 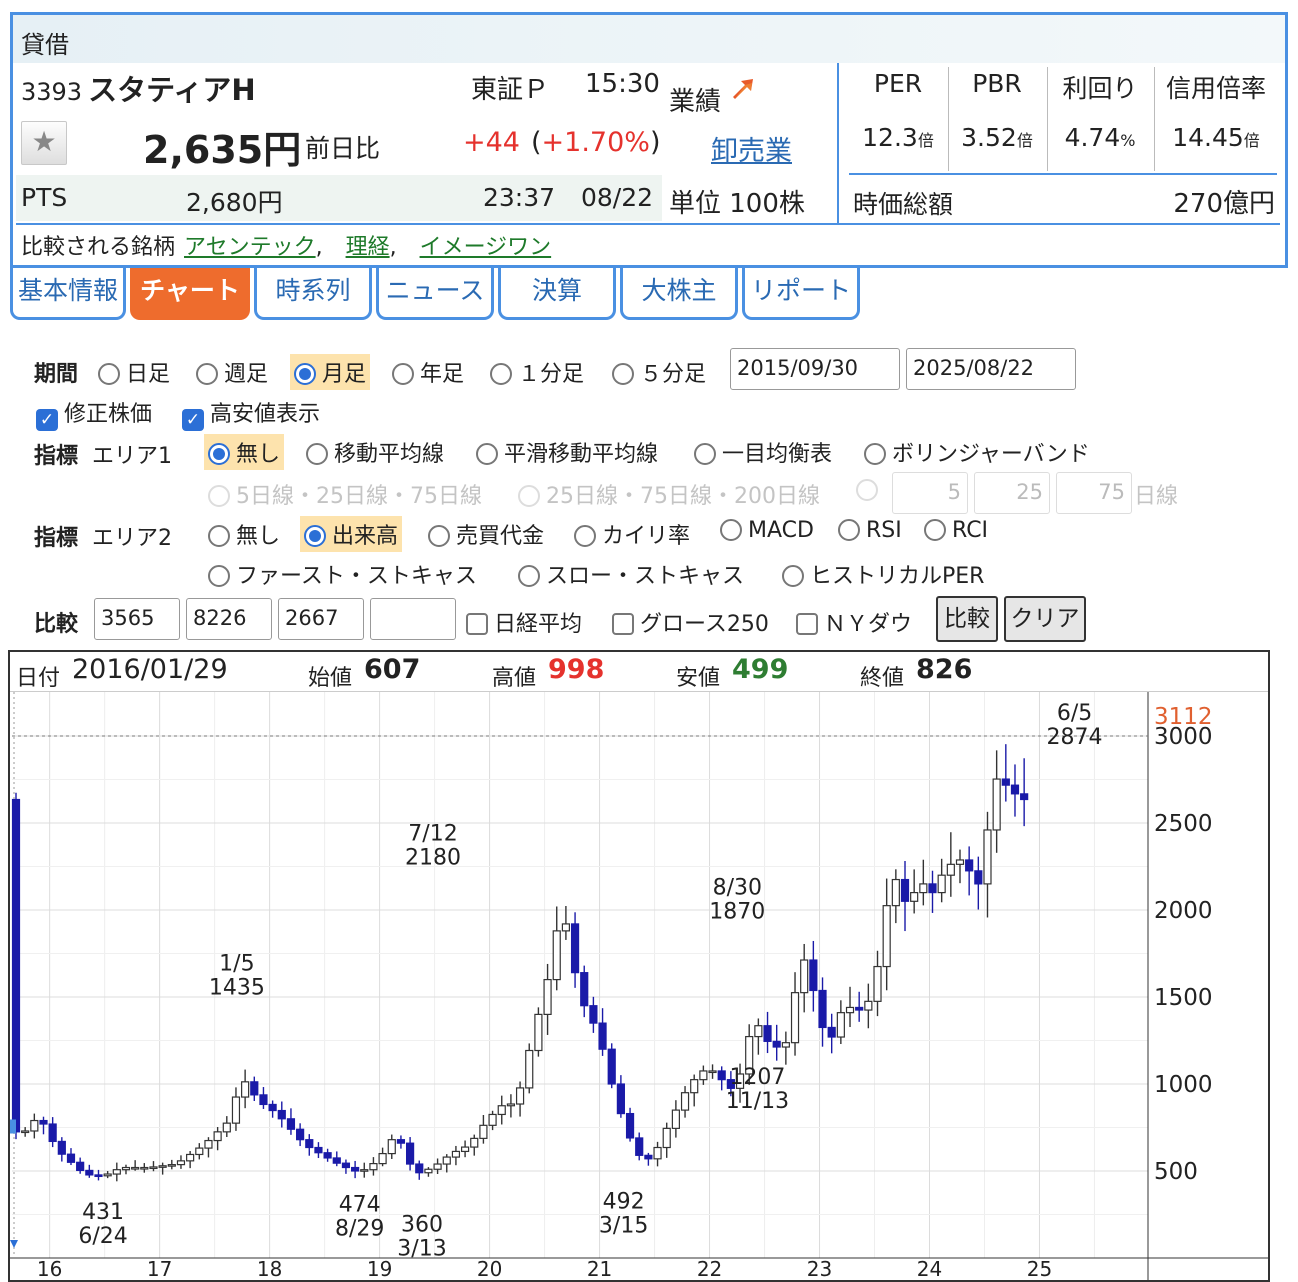 I want to click on compare-nikkei-checkbox: 日経平均, so click(x=524, y=622).